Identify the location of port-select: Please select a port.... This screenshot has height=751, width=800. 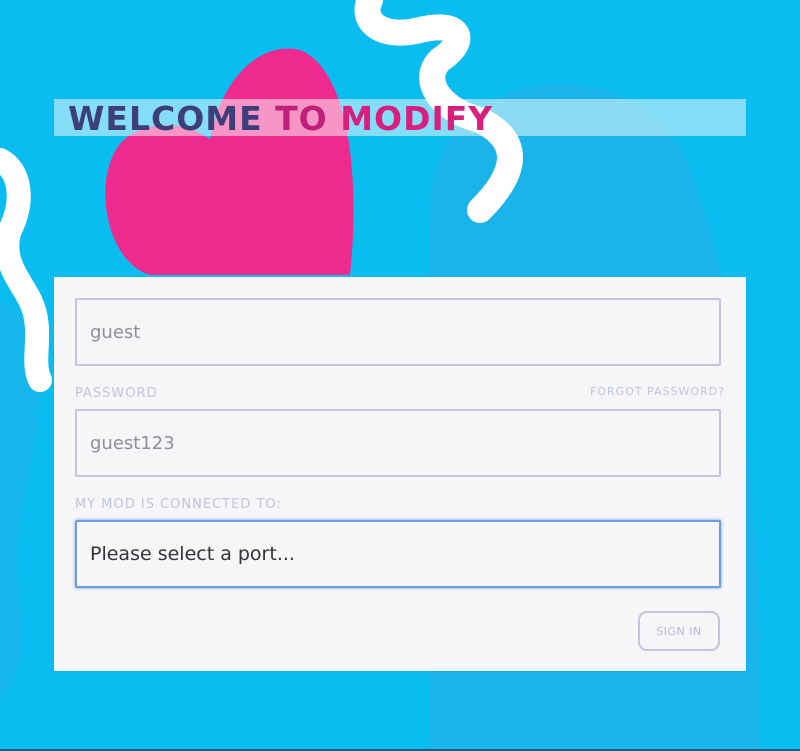
(398, 554).